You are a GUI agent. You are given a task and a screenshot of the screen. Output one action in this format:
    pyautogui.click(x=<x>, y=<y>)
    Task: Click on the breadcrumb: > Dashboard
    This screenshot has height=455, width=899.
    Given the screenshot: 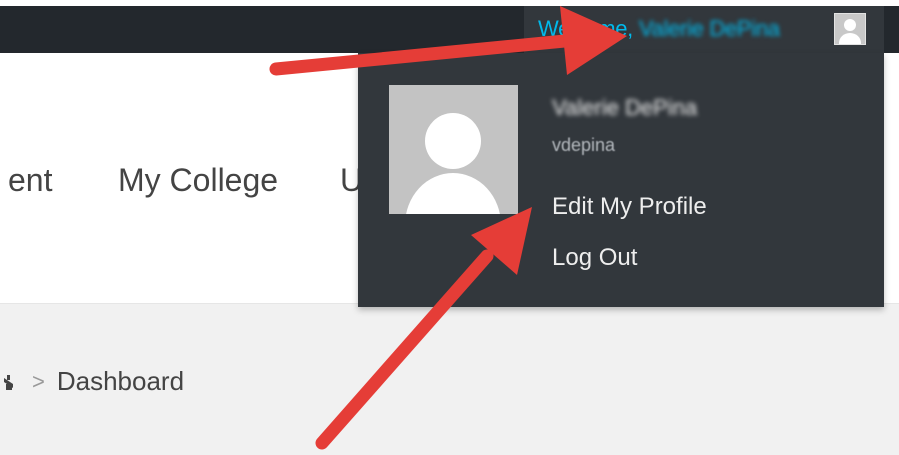 What is the action you would take?
    pyautogui.click(x=94, y=381)
    